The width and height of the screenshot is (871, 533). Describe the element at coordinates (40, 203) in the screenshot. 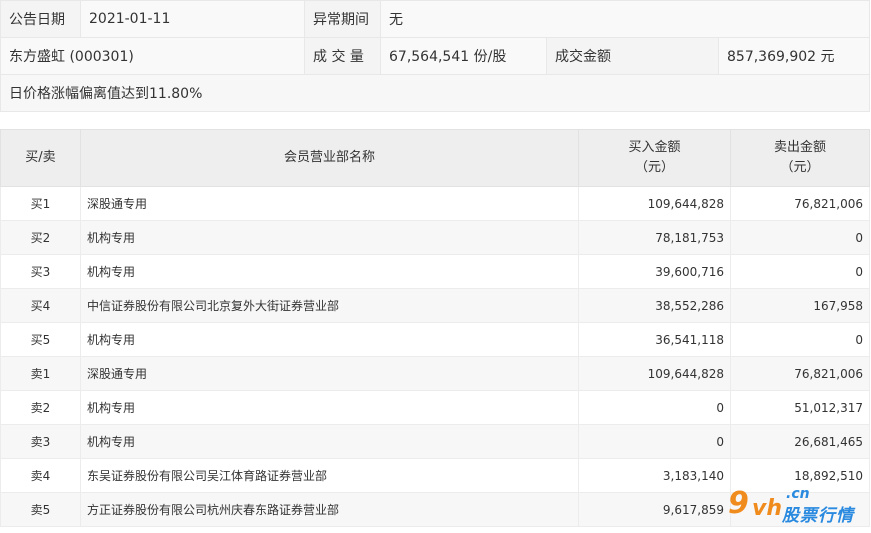

I see `row-side: 买1` at that location.